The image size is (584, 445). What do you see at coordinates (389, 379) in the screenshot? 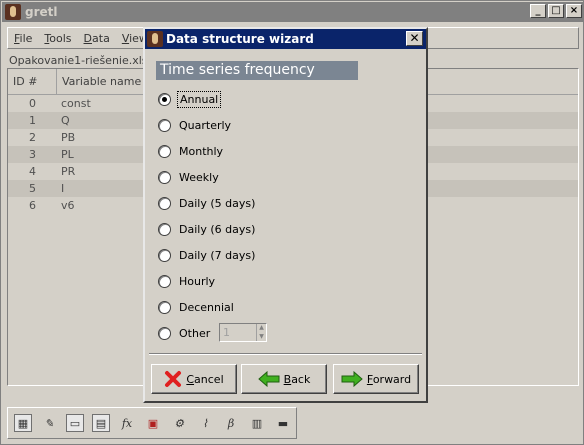
I see `forward-label: Forward` at bounding box center [389, 379].